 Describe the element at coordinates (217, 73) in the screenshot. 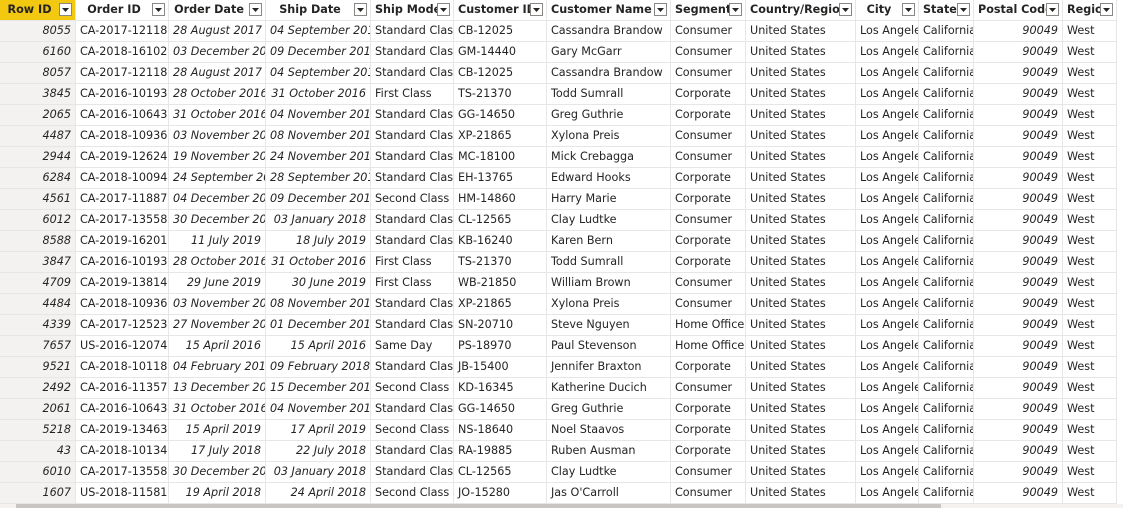

I see `cell-order-date: 28 August 2017` at that location.